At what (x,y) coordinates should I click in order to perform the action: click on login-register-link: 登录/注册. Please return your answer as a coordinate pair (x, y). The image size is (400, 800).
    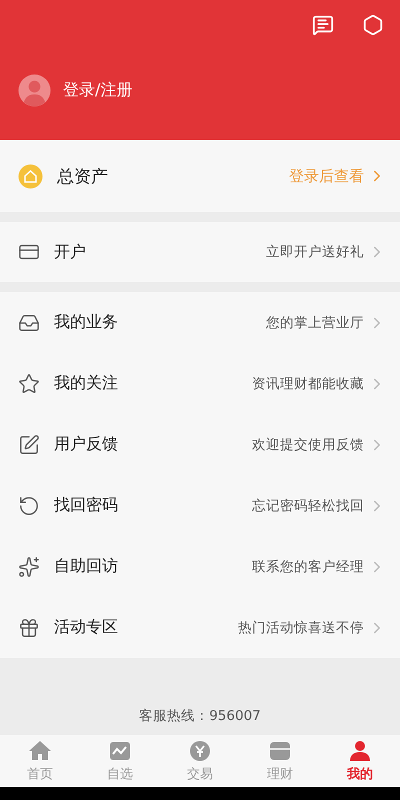
    Looking at the image, I should click on (97, 90).